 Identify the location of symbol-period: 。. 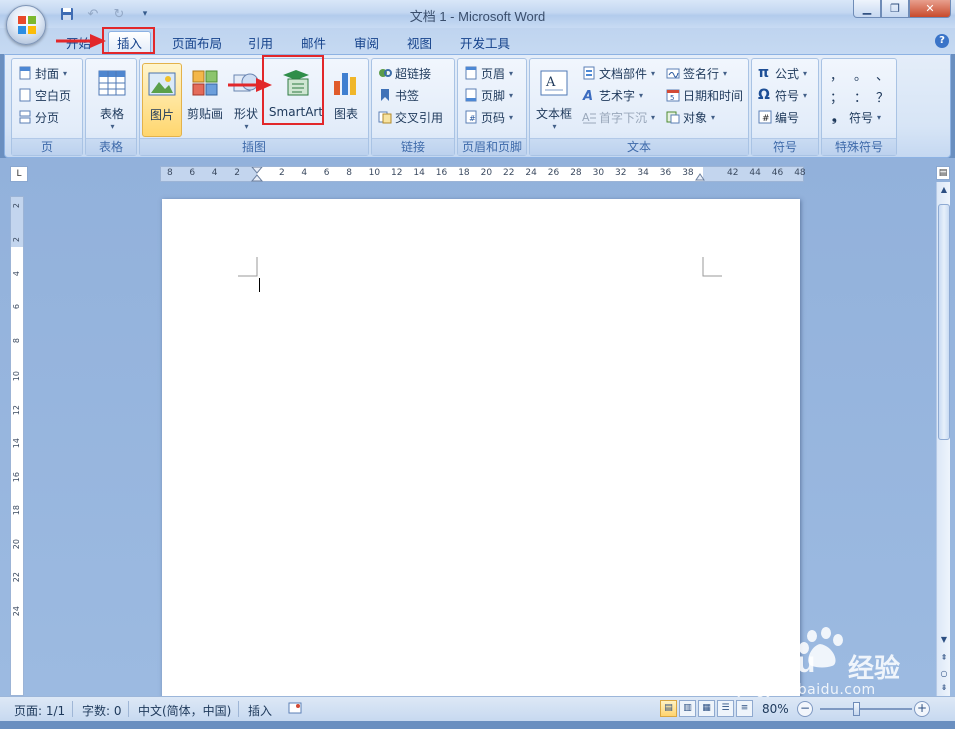
(860, 74).